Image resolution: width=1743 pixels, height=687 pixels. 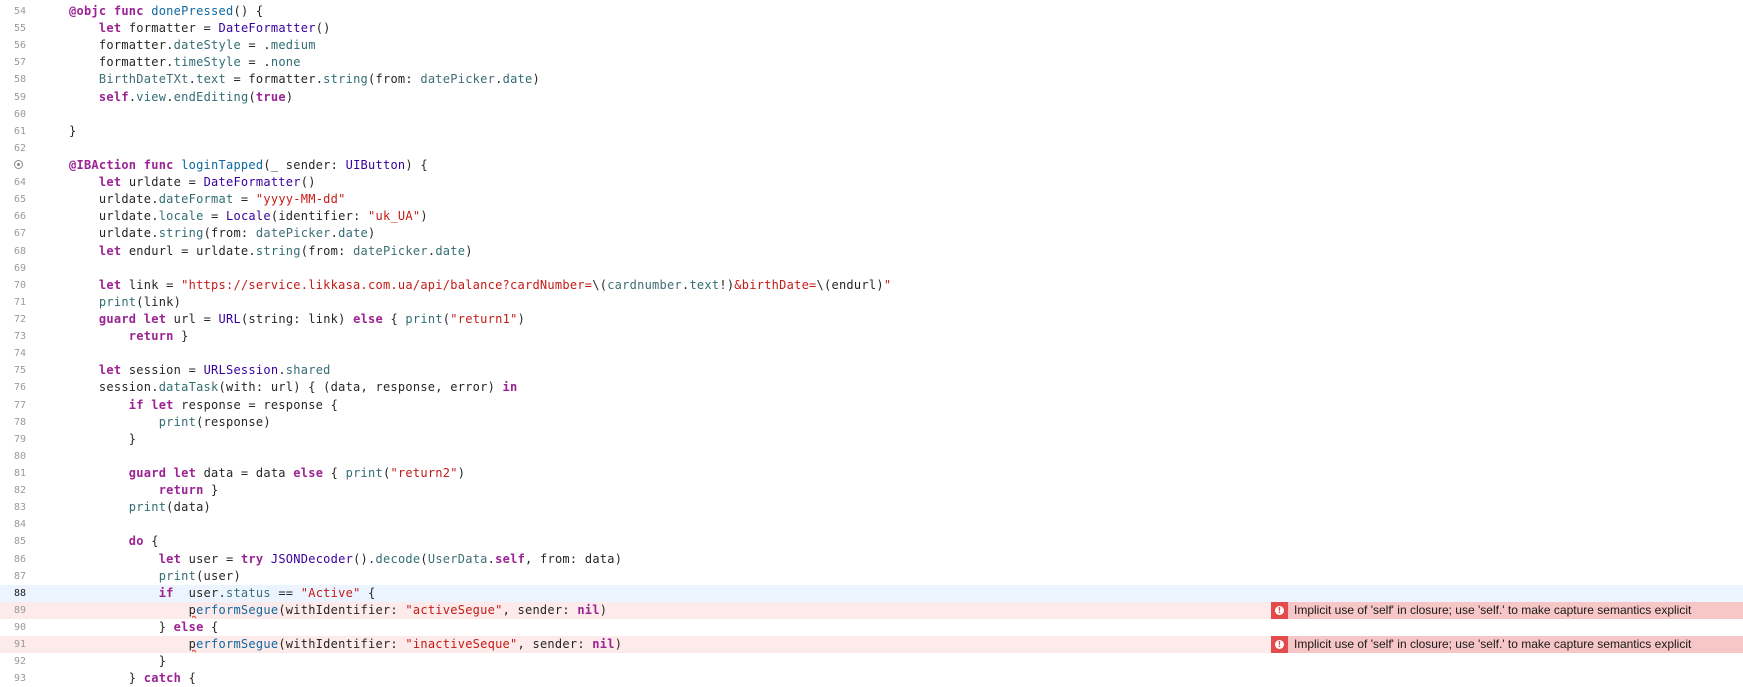 I want to click on code-line: 56 formatter.dateStyle = .medium, so click(x=871, y=45).